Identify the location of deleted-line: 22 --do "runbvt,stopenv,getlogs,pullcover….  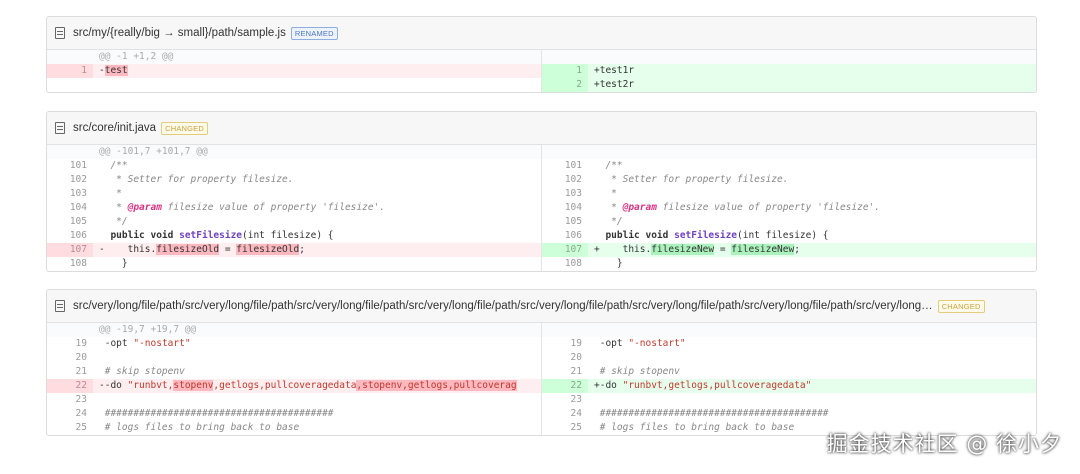
(294, 386).